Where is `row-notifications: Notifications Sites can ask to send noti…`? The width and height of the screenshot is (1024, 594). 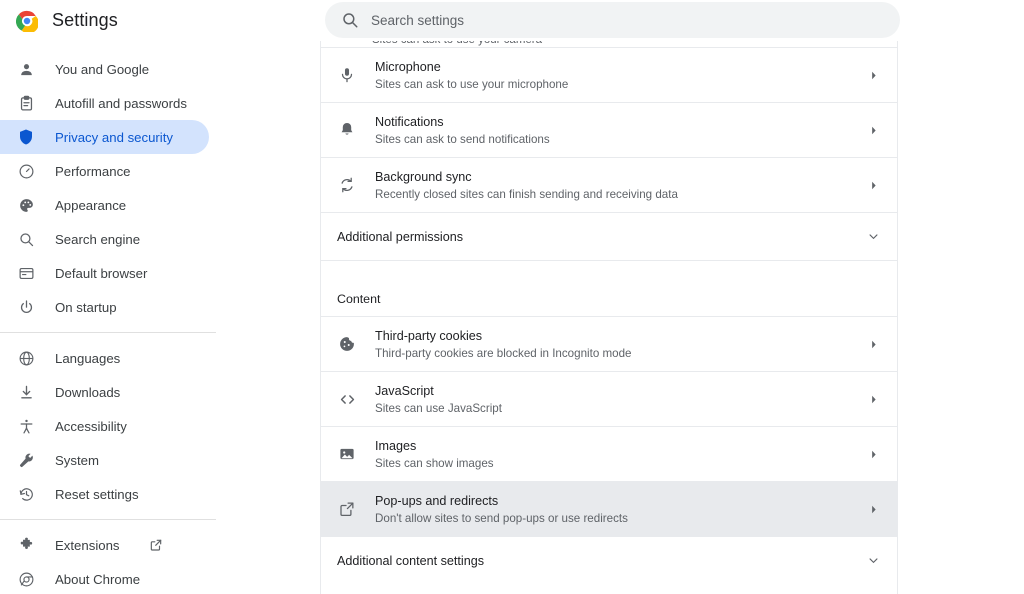
row-notifications: Notifications Sites can ask to send noti… is located at coordinates (609, 129).